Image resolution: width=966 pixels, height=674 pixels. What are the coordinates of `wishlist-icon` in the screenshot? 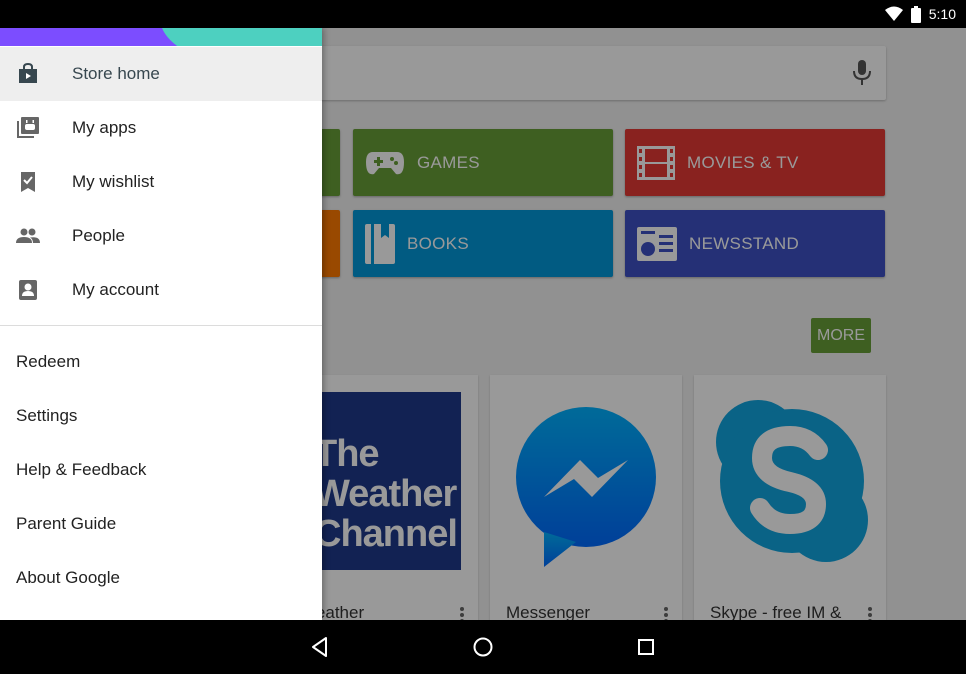 It's located at (28, 182).